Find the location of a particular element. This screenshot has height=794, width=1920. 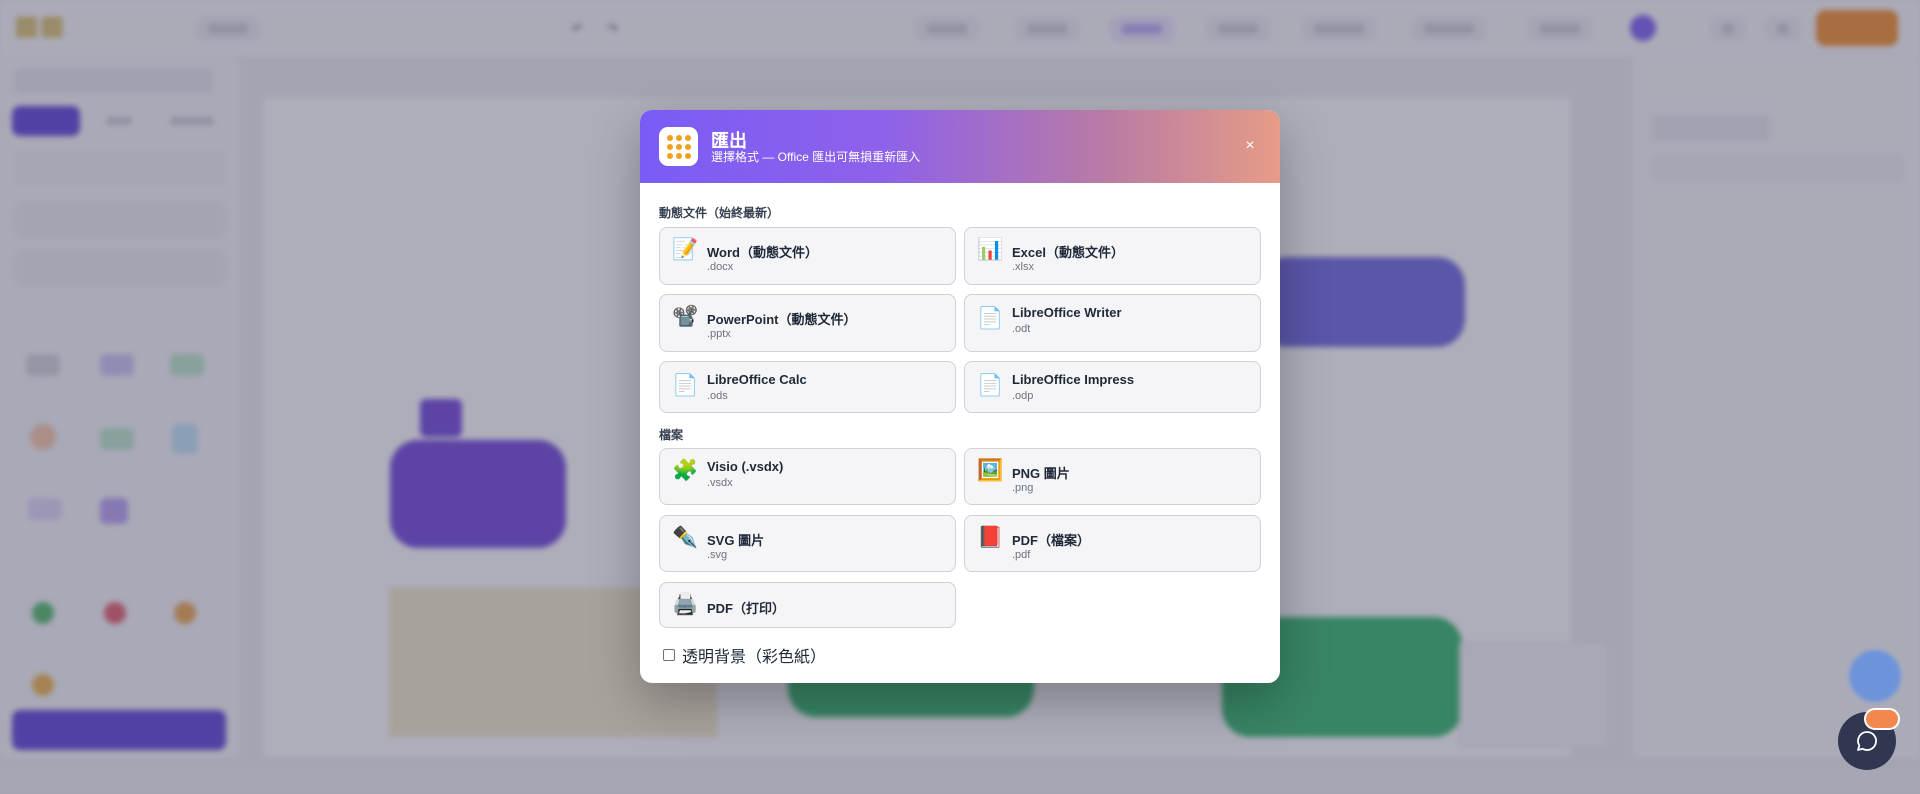

option-extension: .docx is located at coordinates (720, 267).